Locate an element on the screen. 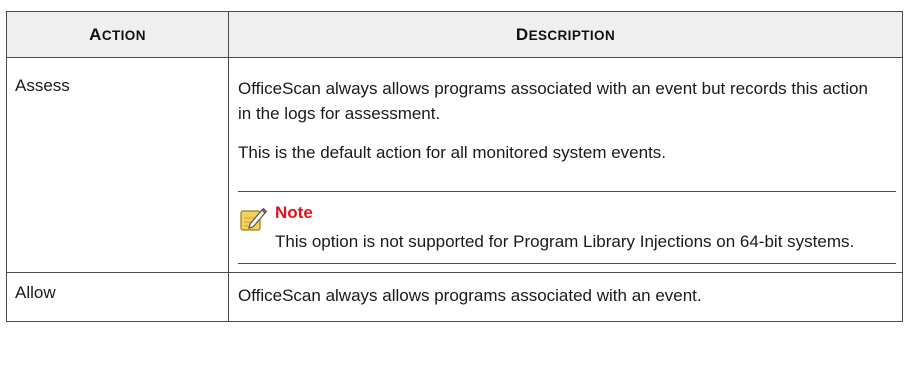  header-description: DESCRIPTION is located at coordinates (565, 34).